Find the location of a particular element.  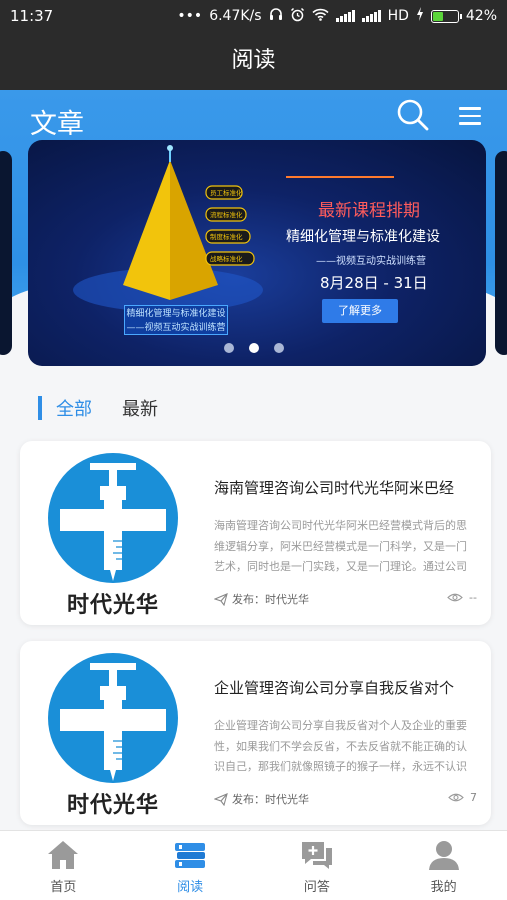

tab-reading: 阅读 is located at coordinates (190, 865).